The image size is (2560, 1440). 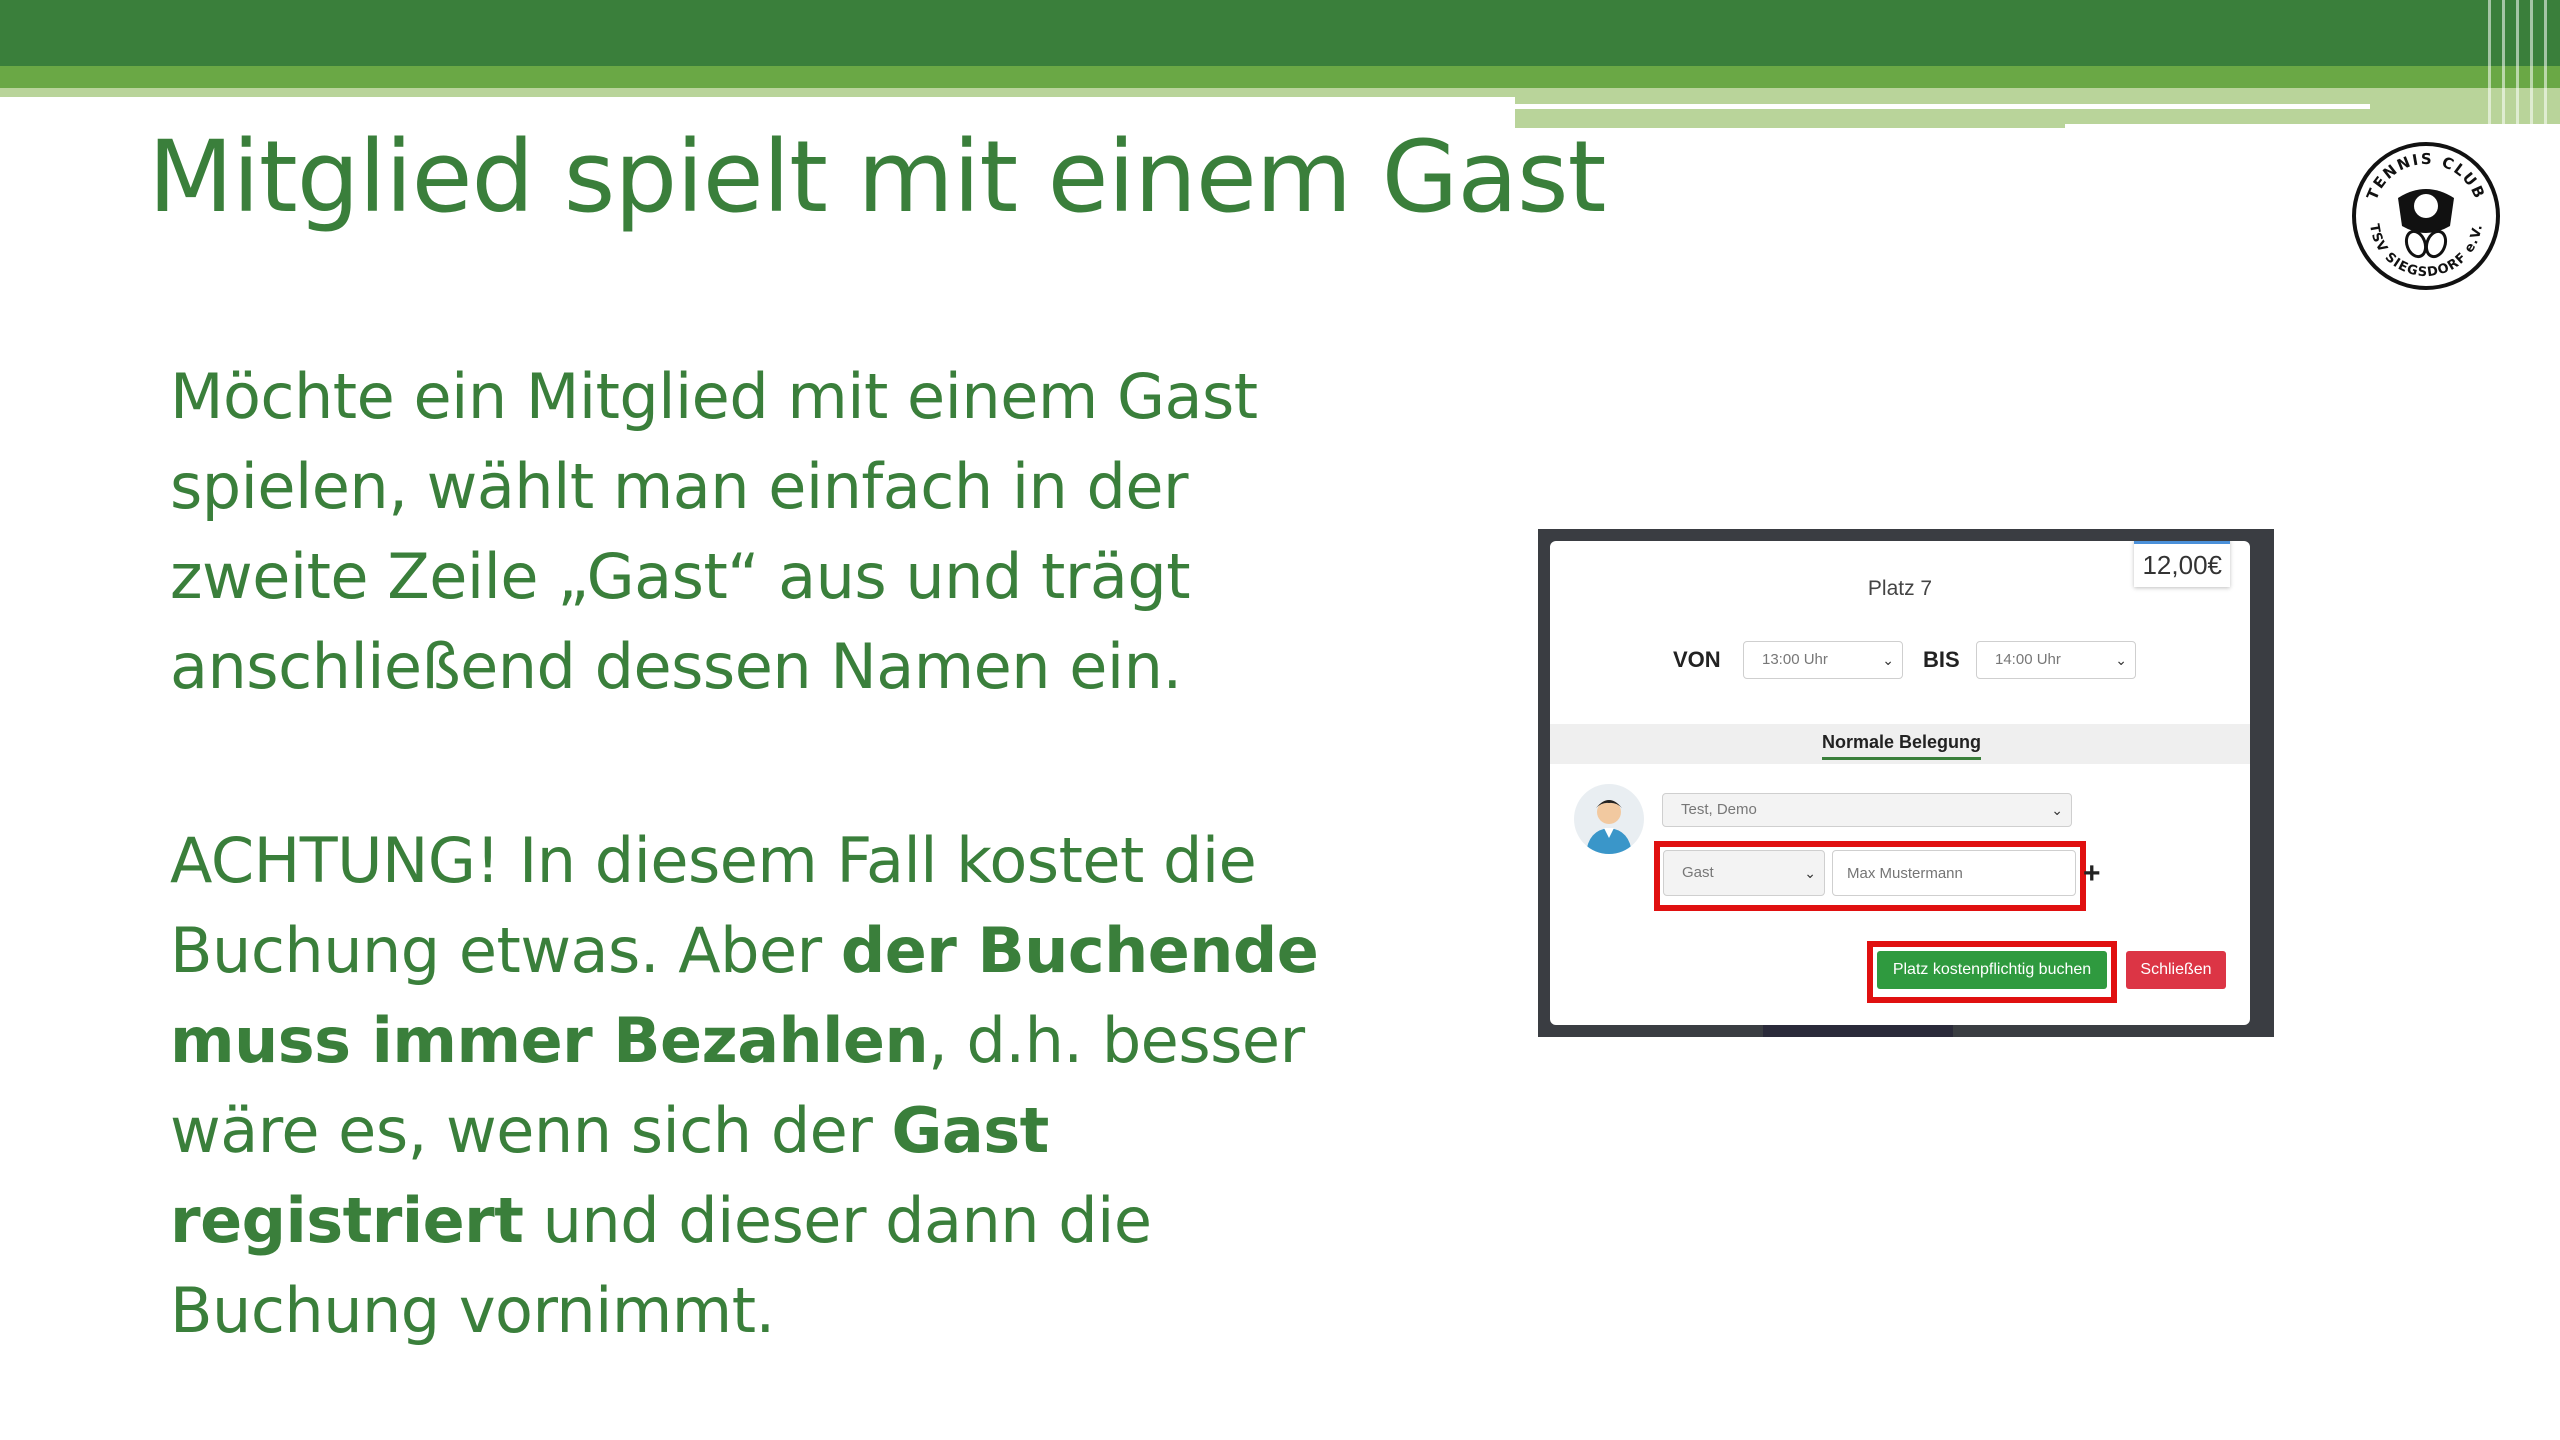 I want to click on to-time-select: 14:00 Uhr ⌄, so click(x=2056, y=660).